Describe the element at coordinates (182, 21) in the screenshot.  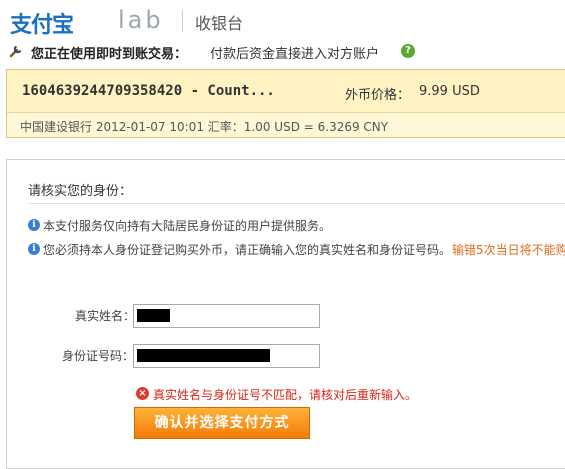
I see `header-divider` at that location.